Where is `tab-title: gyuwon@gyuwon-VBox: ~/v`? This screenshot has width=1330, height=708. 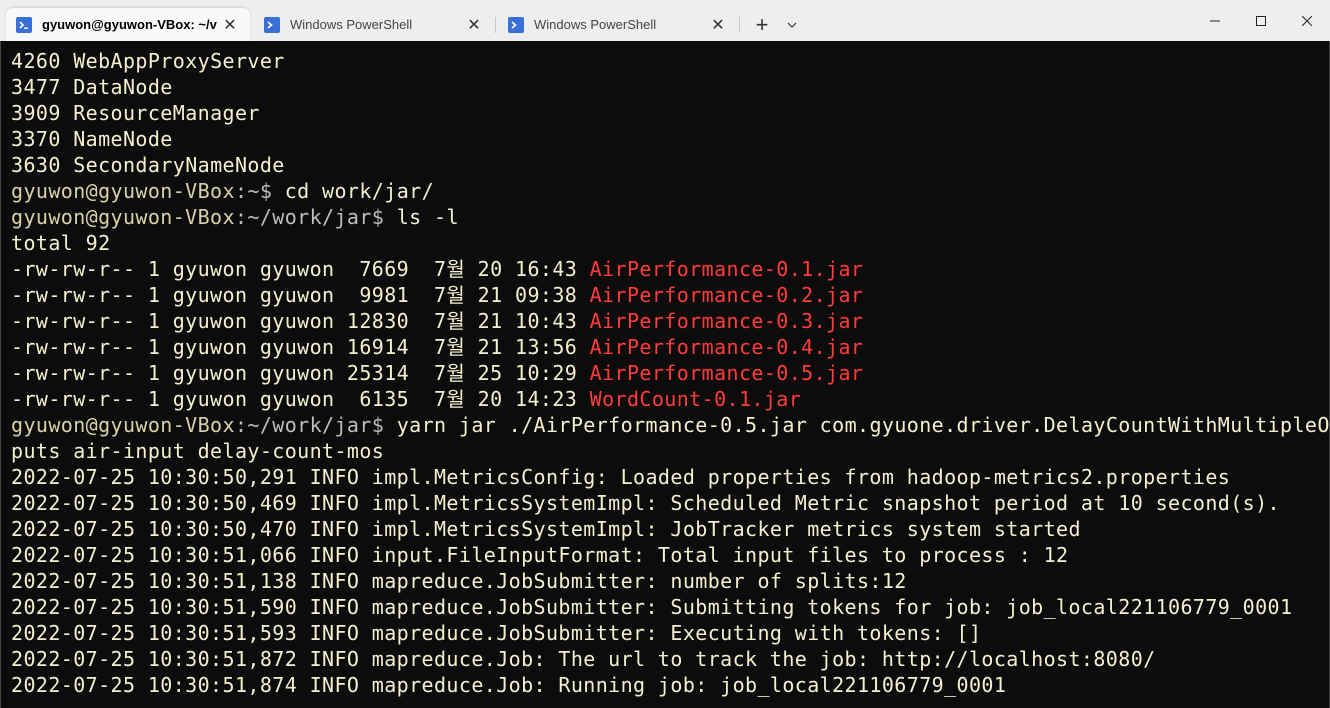 tab-title: gyuwon@gyuwon-VBox: ~/v is located at coordinates (129, 24).